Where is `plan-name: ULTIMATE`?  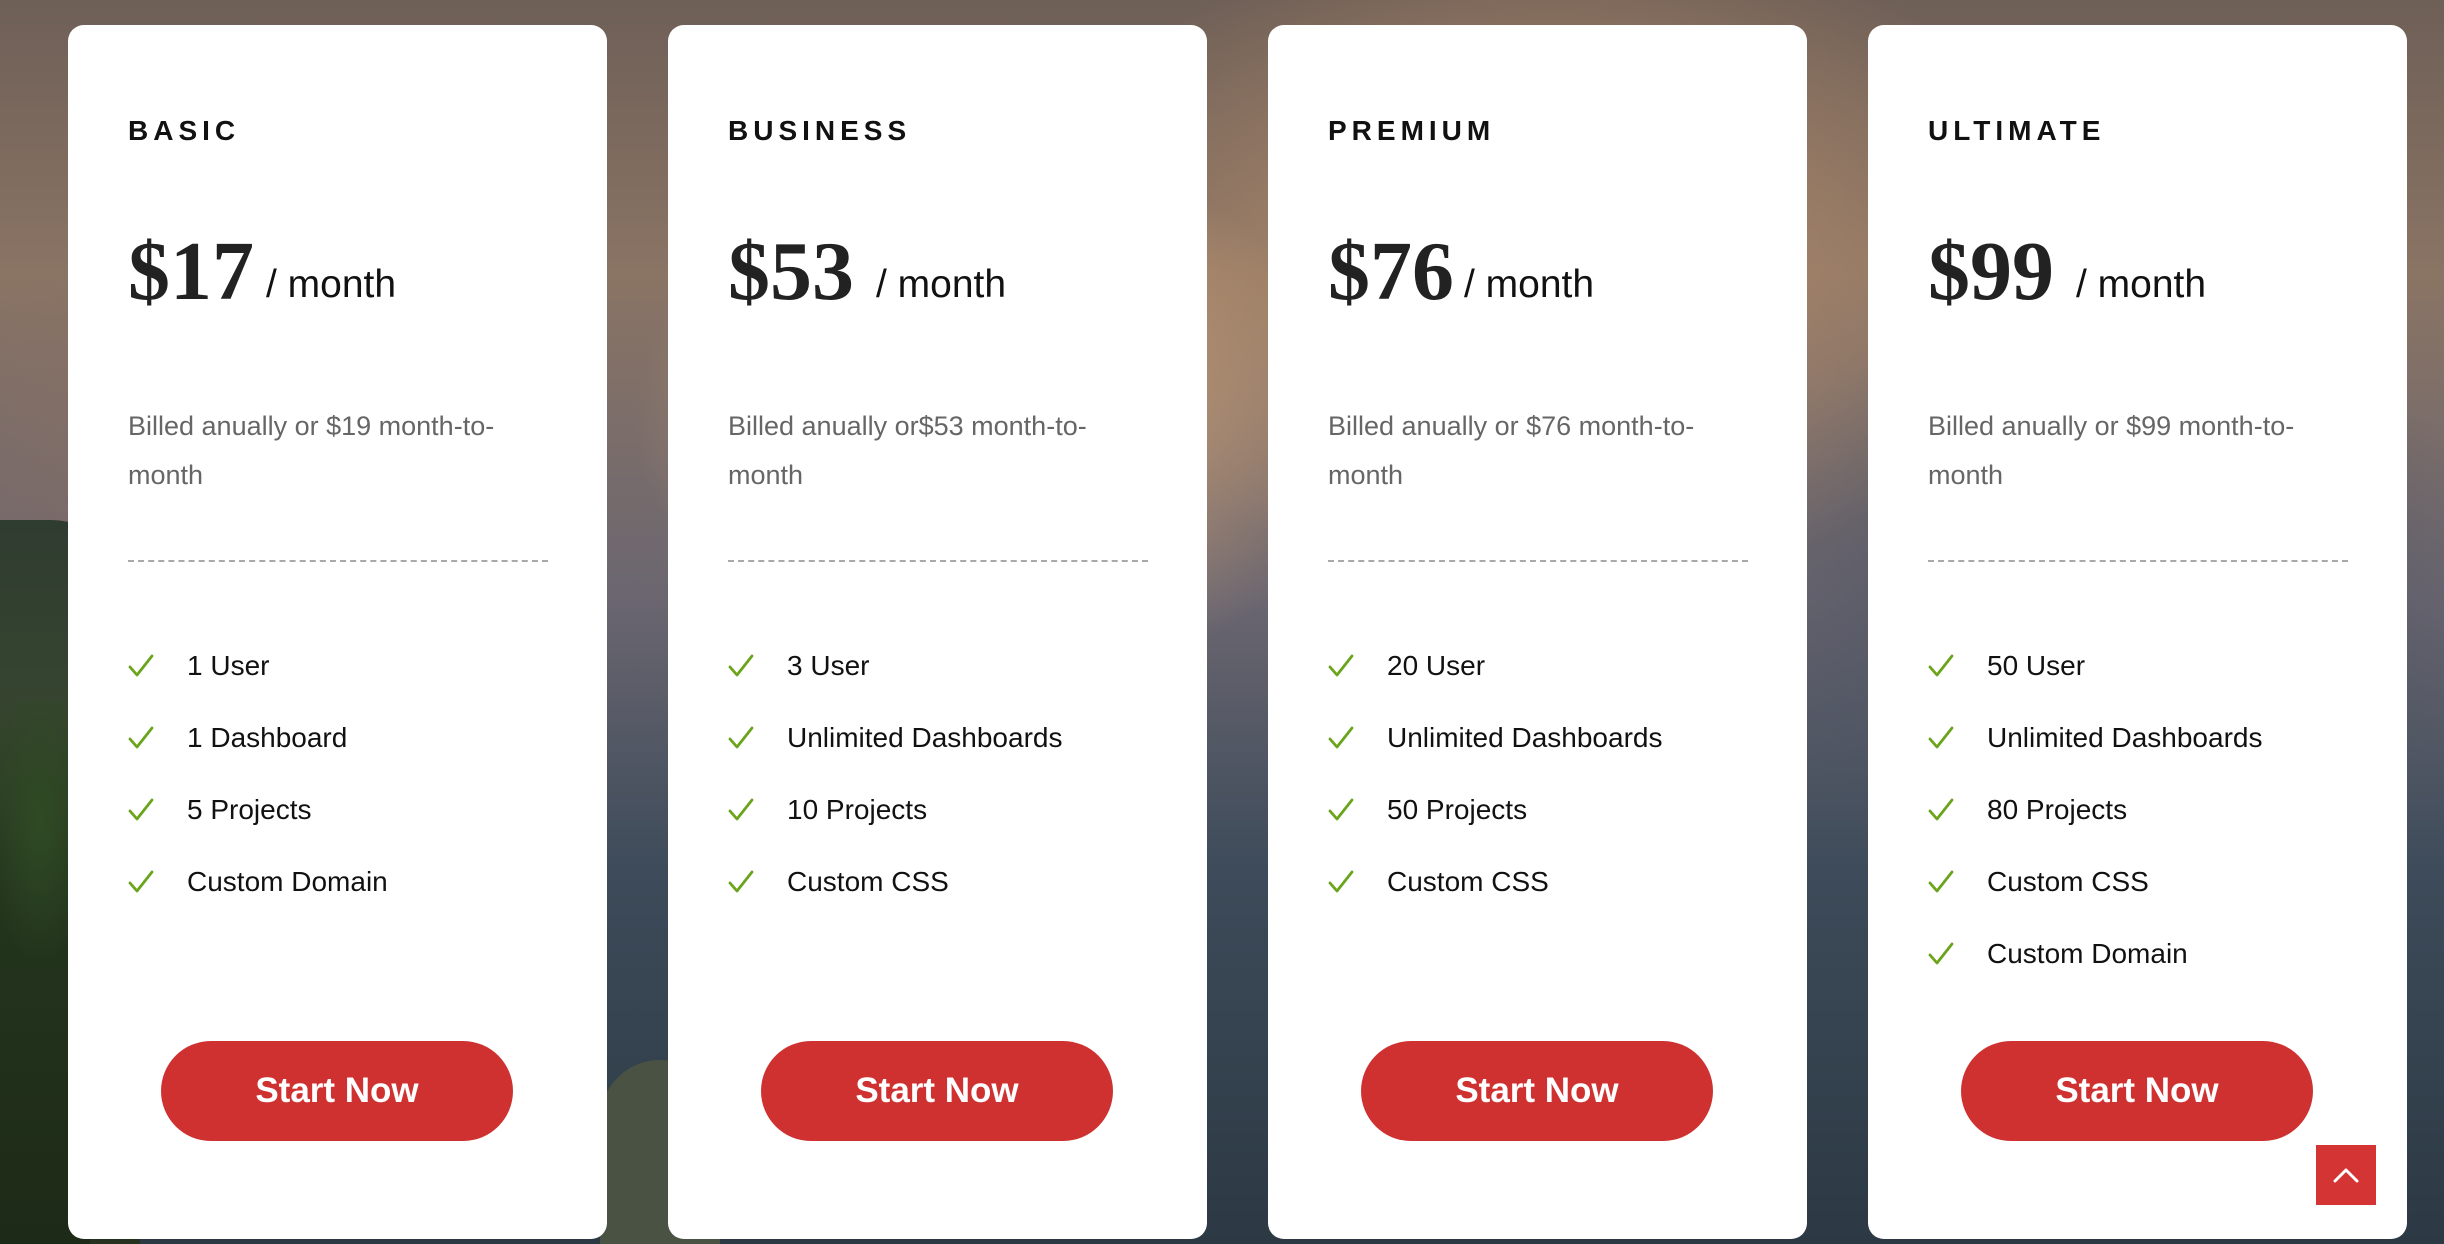 plan-name: ULTIMATE is located at coordinates (2017, 130).